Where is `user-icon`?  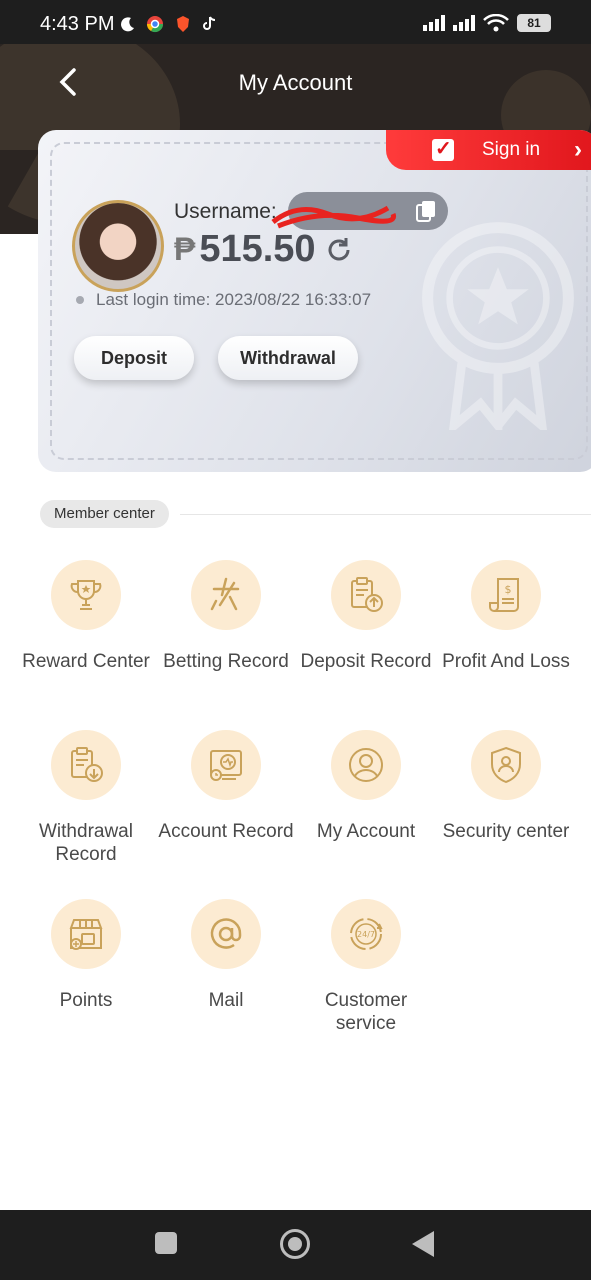 user-icon is located at coordinates (366, 765).